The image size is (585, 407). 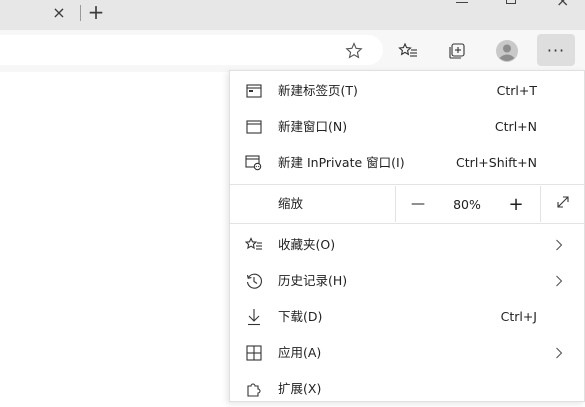 I want to click on history-icon, so click(x=254, y=281).